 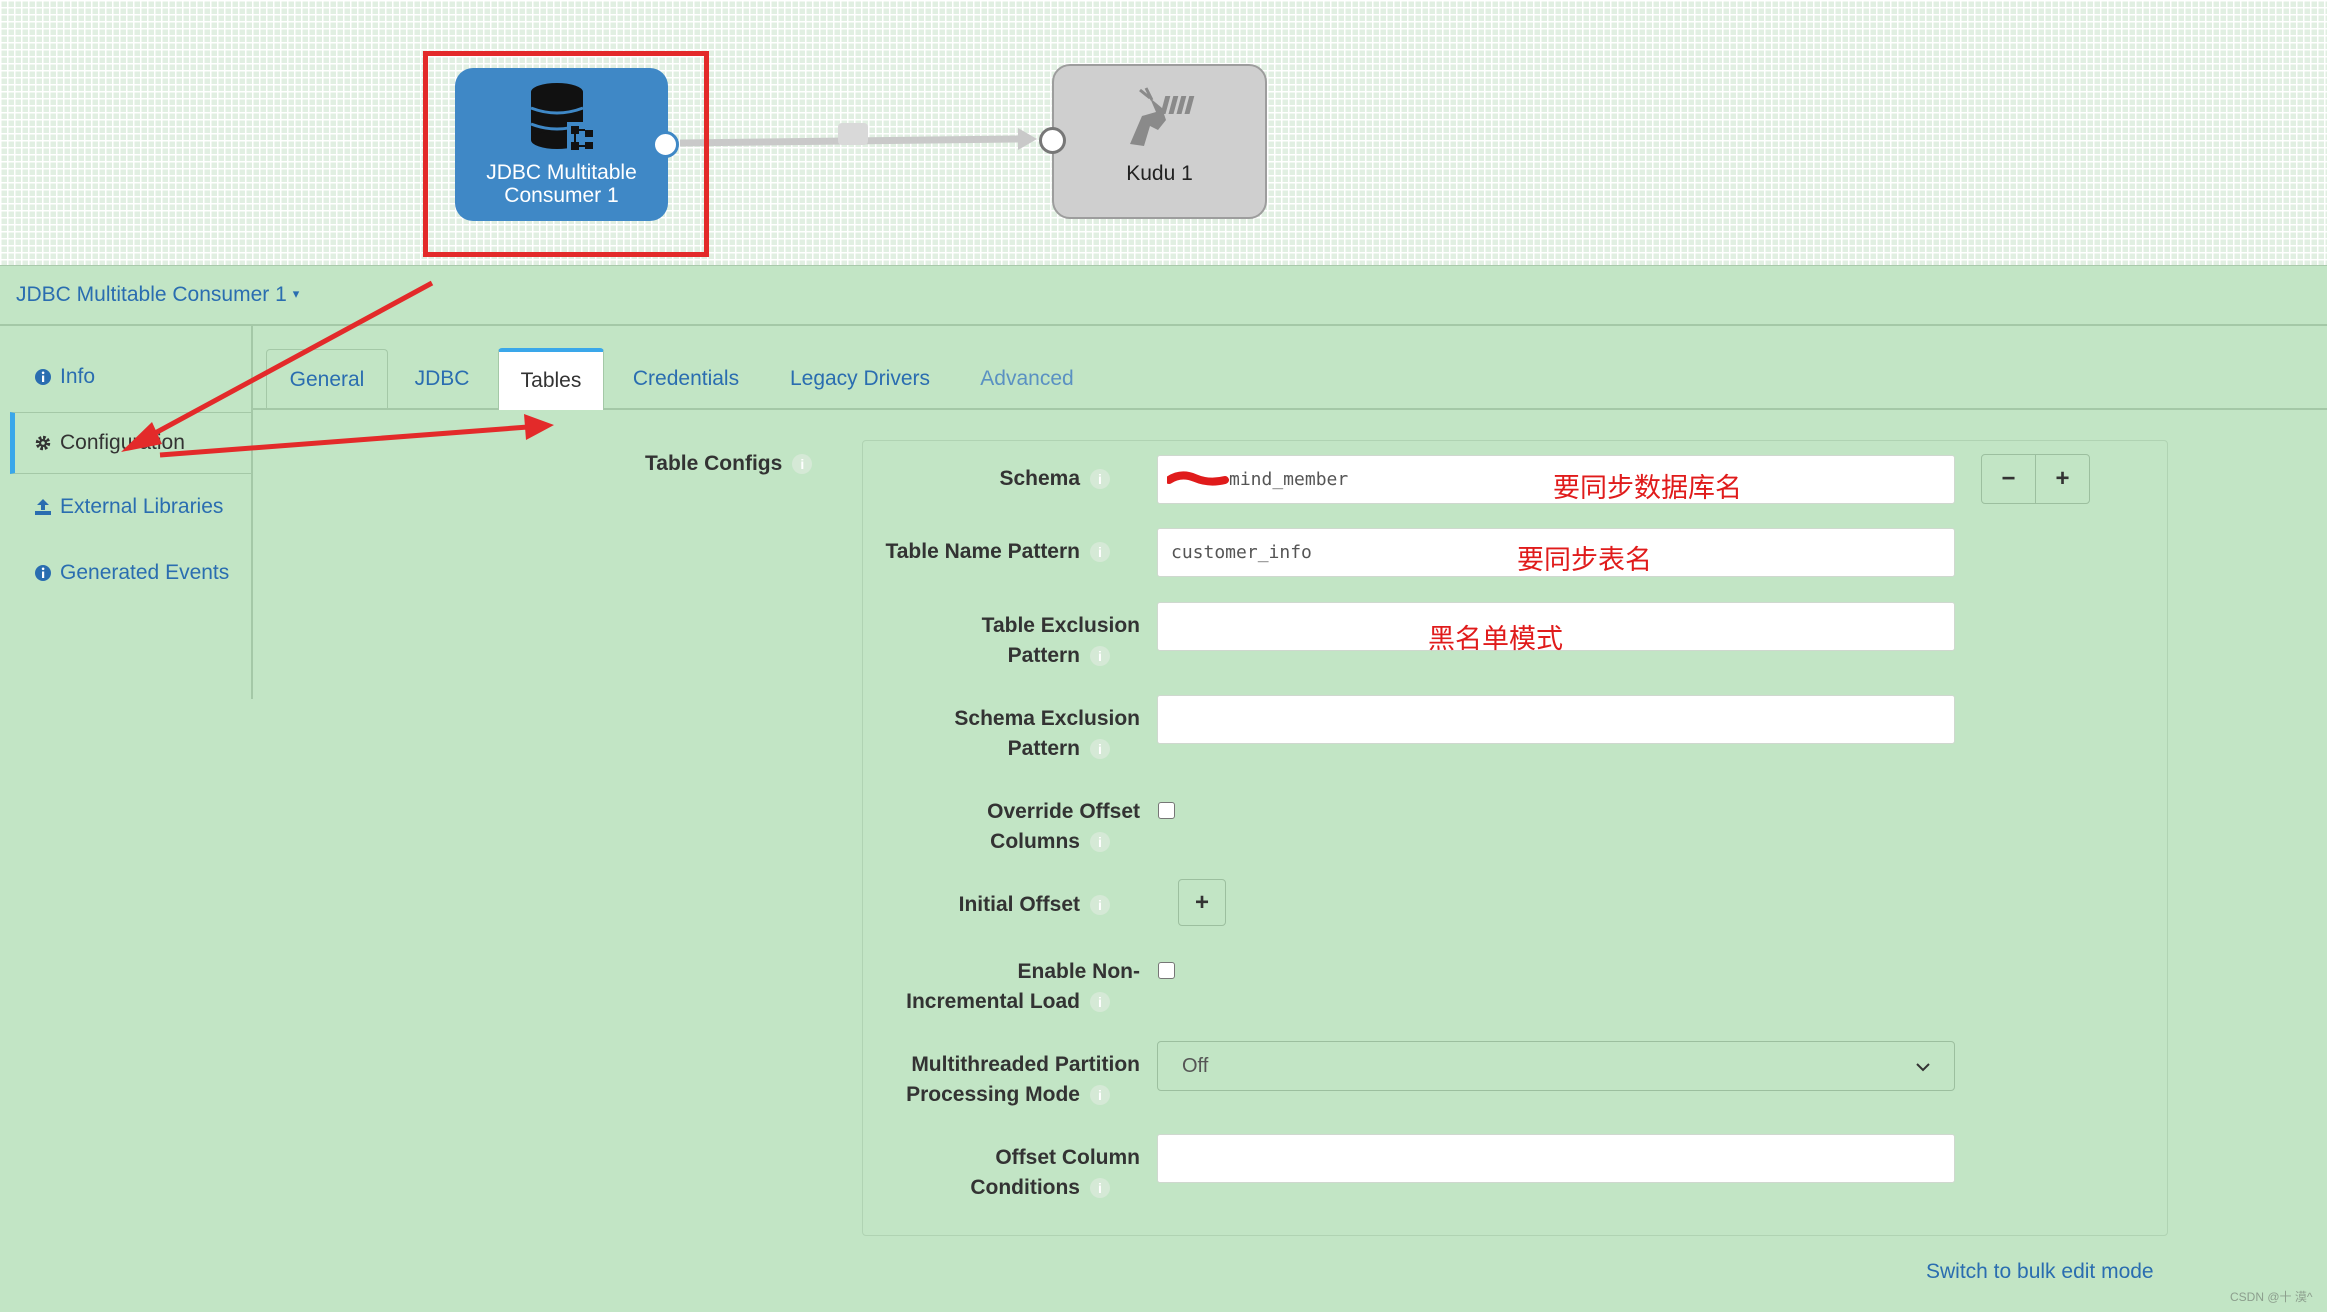 What do you see at coordinates (157, 295) in the screenshot?
I see `stage-title-dropdown: JDBC Multitable Consumer 1 ▾` at bounding box center [157, 295].